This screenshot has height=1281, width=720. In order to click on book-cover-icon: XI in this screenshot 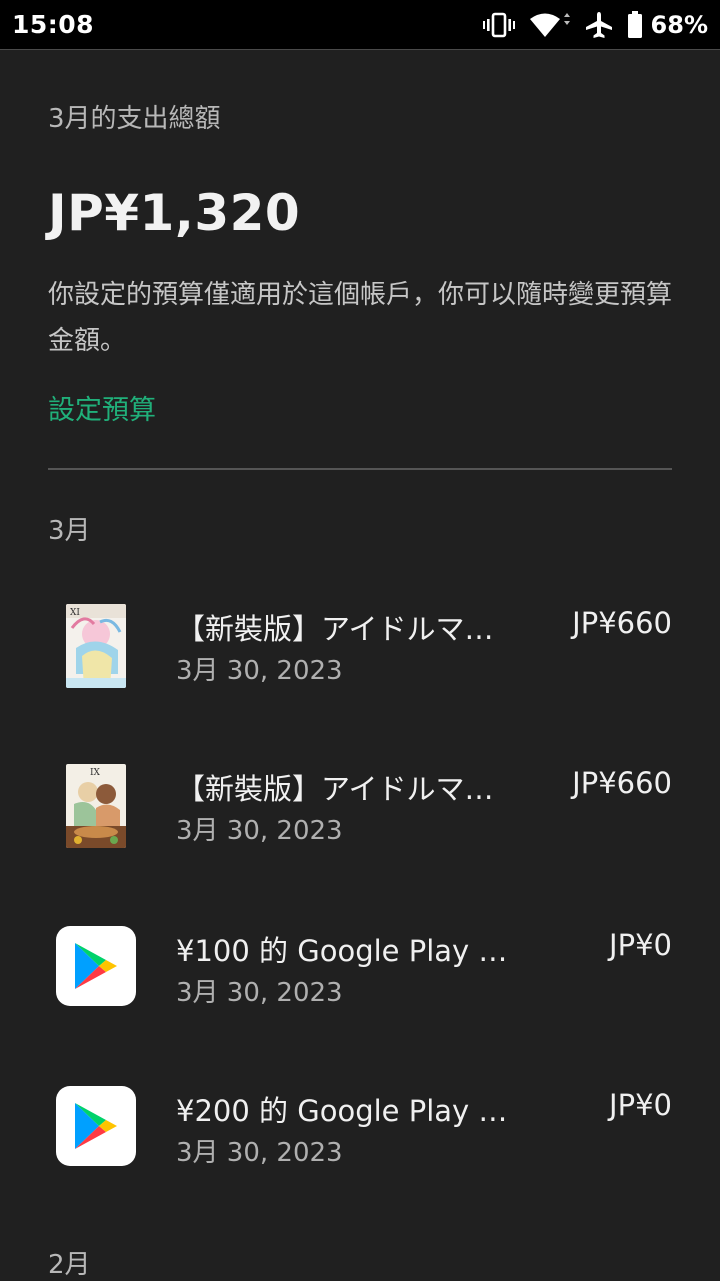, I will do `click(96, 646)`.